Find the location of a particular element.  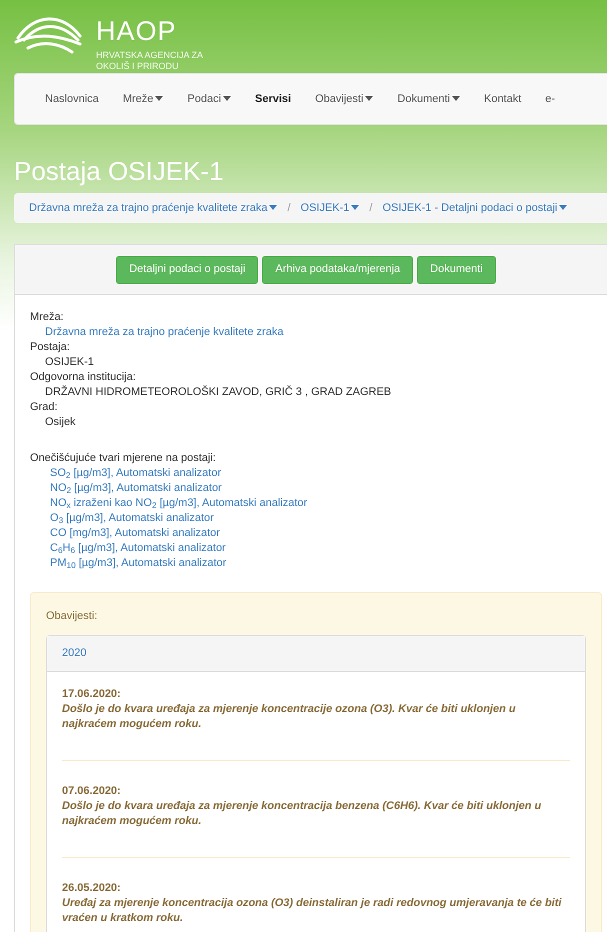

detail-label: Odgovorna institucija: is located at coordinates (83, 377).